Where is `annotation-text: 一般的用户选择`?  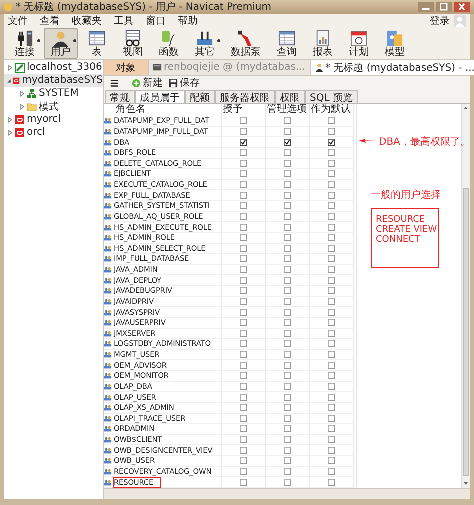
annotation-text: 一般的用户选择 is located at coordinates (406, 195).